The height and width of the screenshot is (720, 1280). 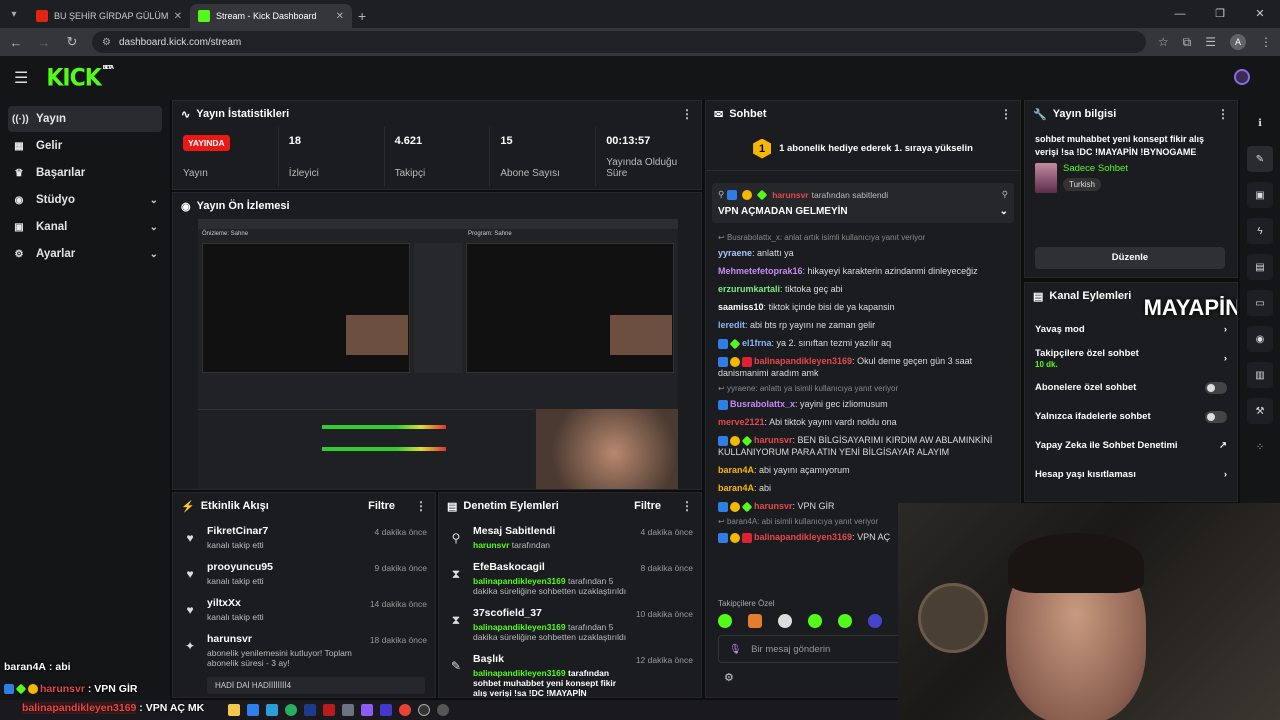 What do you see at coordinates (109, 16) in the screenshot?
I see `browser-tab-youtube: BU ŞEHİR GİRDAP GÜLÜM / YÜ ✕` at bounding box center [109, 16].